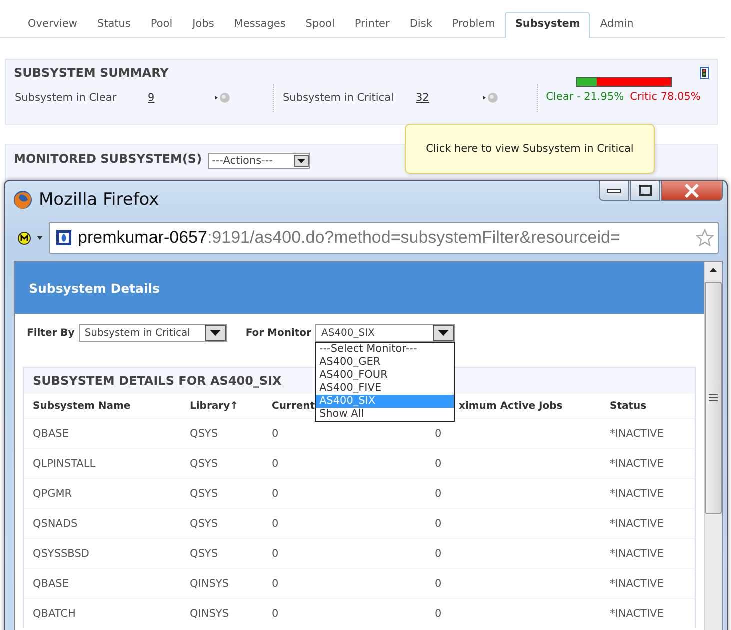 The height and width of the screenshot is (630, 731). What do you see at coordinates (24, 238) in the screenshot?
I see `m-badge-icon` at bounding box center [24, 238].